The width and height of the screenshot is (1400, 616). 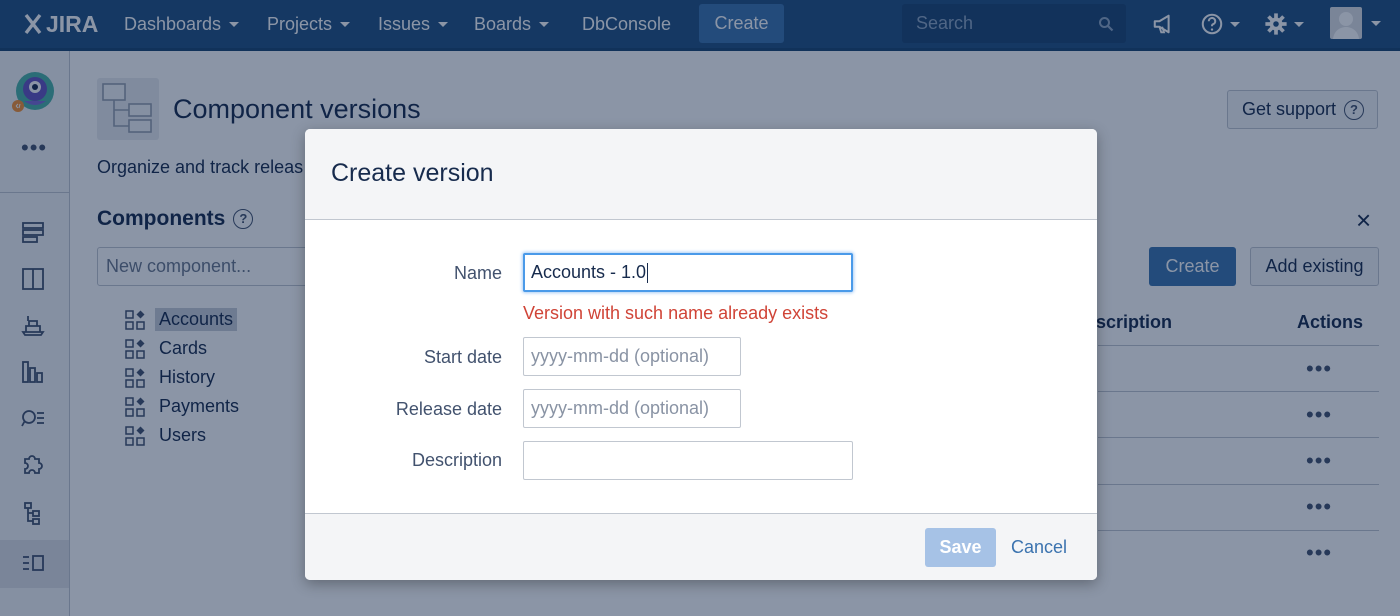 I want to click on start-date-input: yyyy-mm-dd (optional), so click(x=632, y=356).